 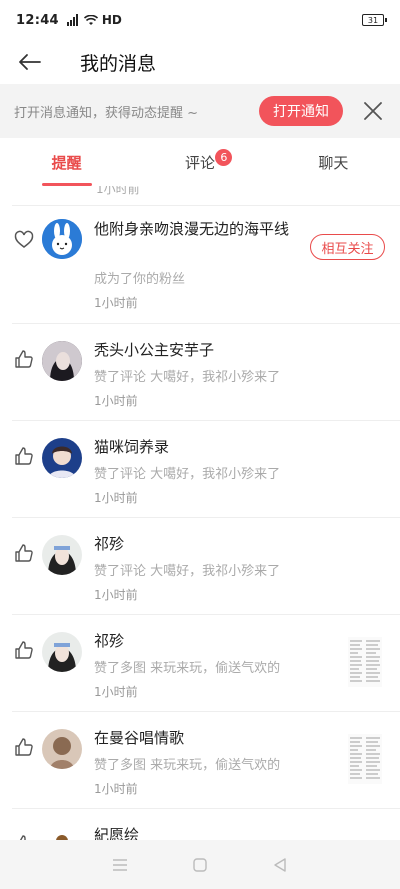 I want to click on status-time: 12:44, so click(x=37, y=20).